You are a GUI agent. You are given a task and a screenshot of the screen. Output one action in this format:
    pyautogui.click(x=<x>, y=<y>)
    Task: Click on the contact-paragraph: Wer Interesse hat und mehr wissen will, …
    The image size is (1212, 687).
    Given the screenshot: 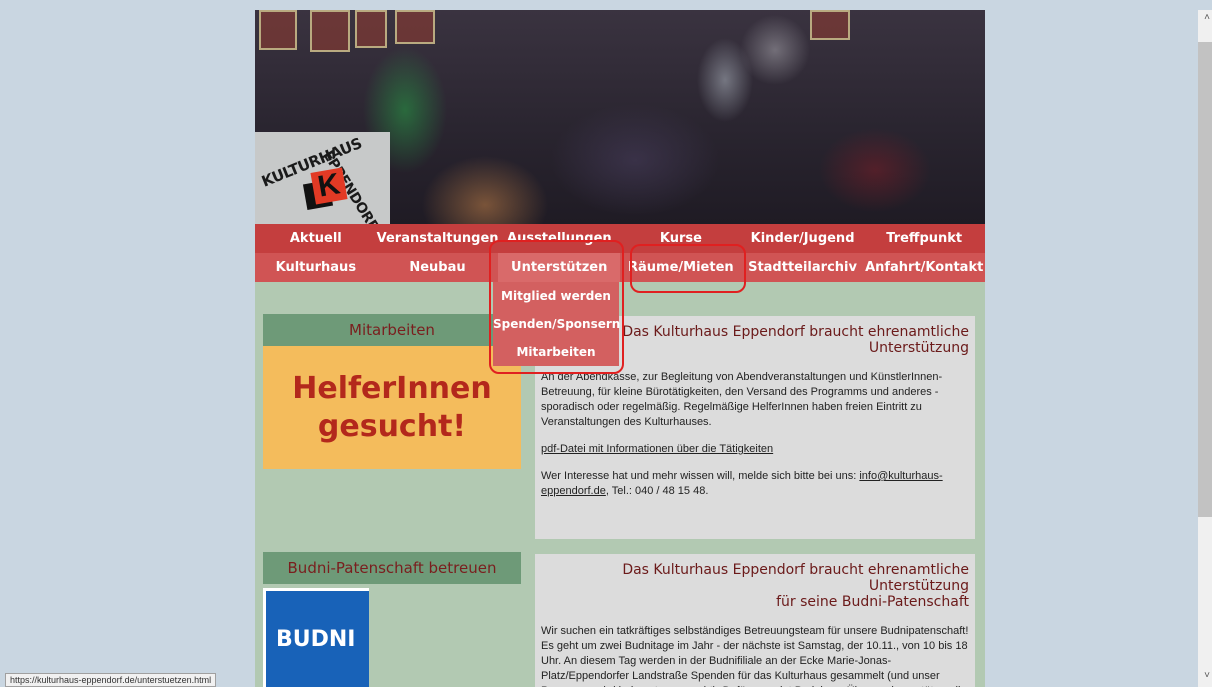 What is the action you would take?
    pyautogui.click(x=755, y=484)
    